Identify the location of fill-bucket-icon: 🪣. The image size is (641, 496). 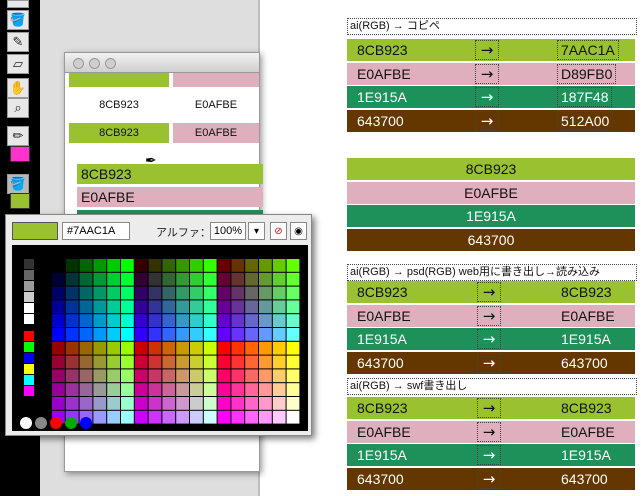
(18, 184).